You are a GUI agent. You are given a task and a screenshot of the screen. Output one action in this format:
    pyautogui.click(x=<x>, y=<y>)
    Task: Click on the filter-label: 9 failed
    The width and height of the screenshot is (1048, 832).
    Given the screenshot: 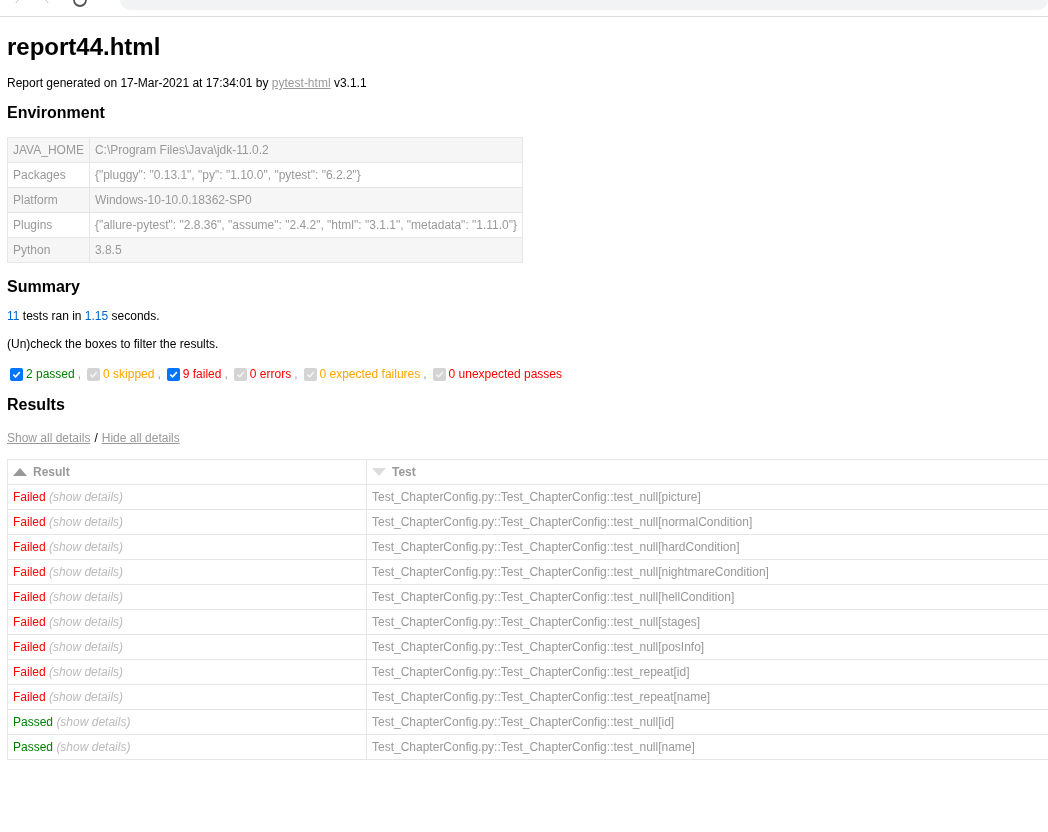 What is the action you would take?
    pyautogui.click(x=202, y=374)
    